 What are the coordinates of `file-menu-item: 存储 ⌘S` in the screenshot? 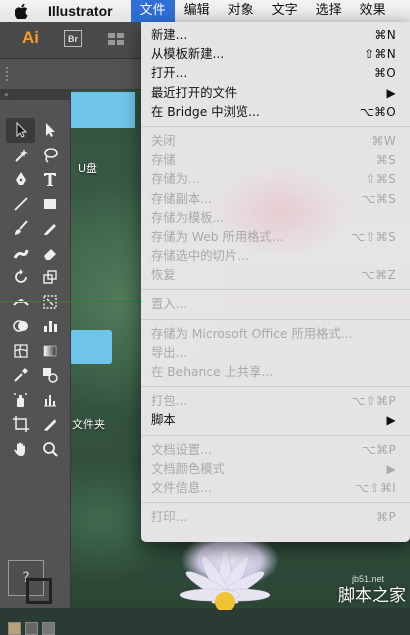 It's located at (275, 160).